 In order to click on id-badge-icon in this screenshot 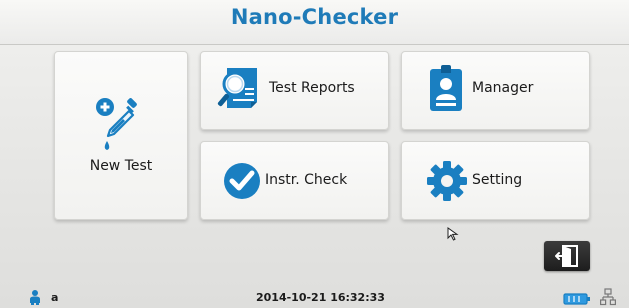, I will do `click(446, 88)`.